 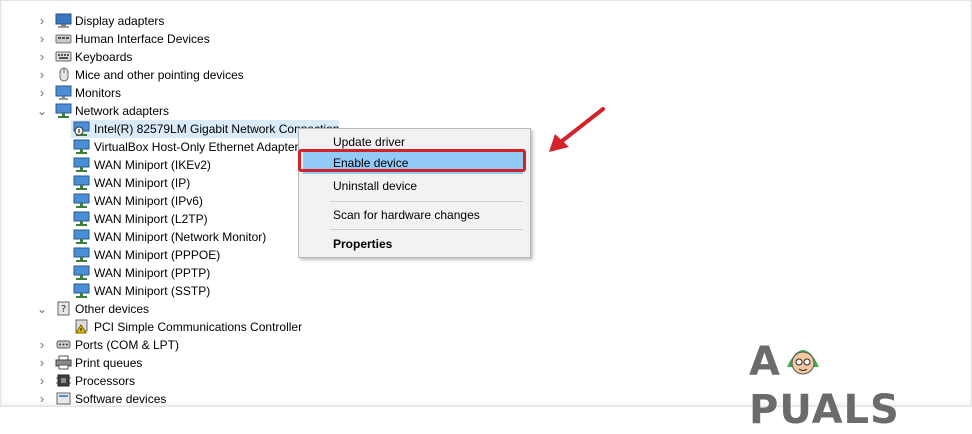 What do you see at coordinates (151, 57) in the screenshot?
I see `tree-item-keyboards: › Keyboards` at bounding box center [151, 57].